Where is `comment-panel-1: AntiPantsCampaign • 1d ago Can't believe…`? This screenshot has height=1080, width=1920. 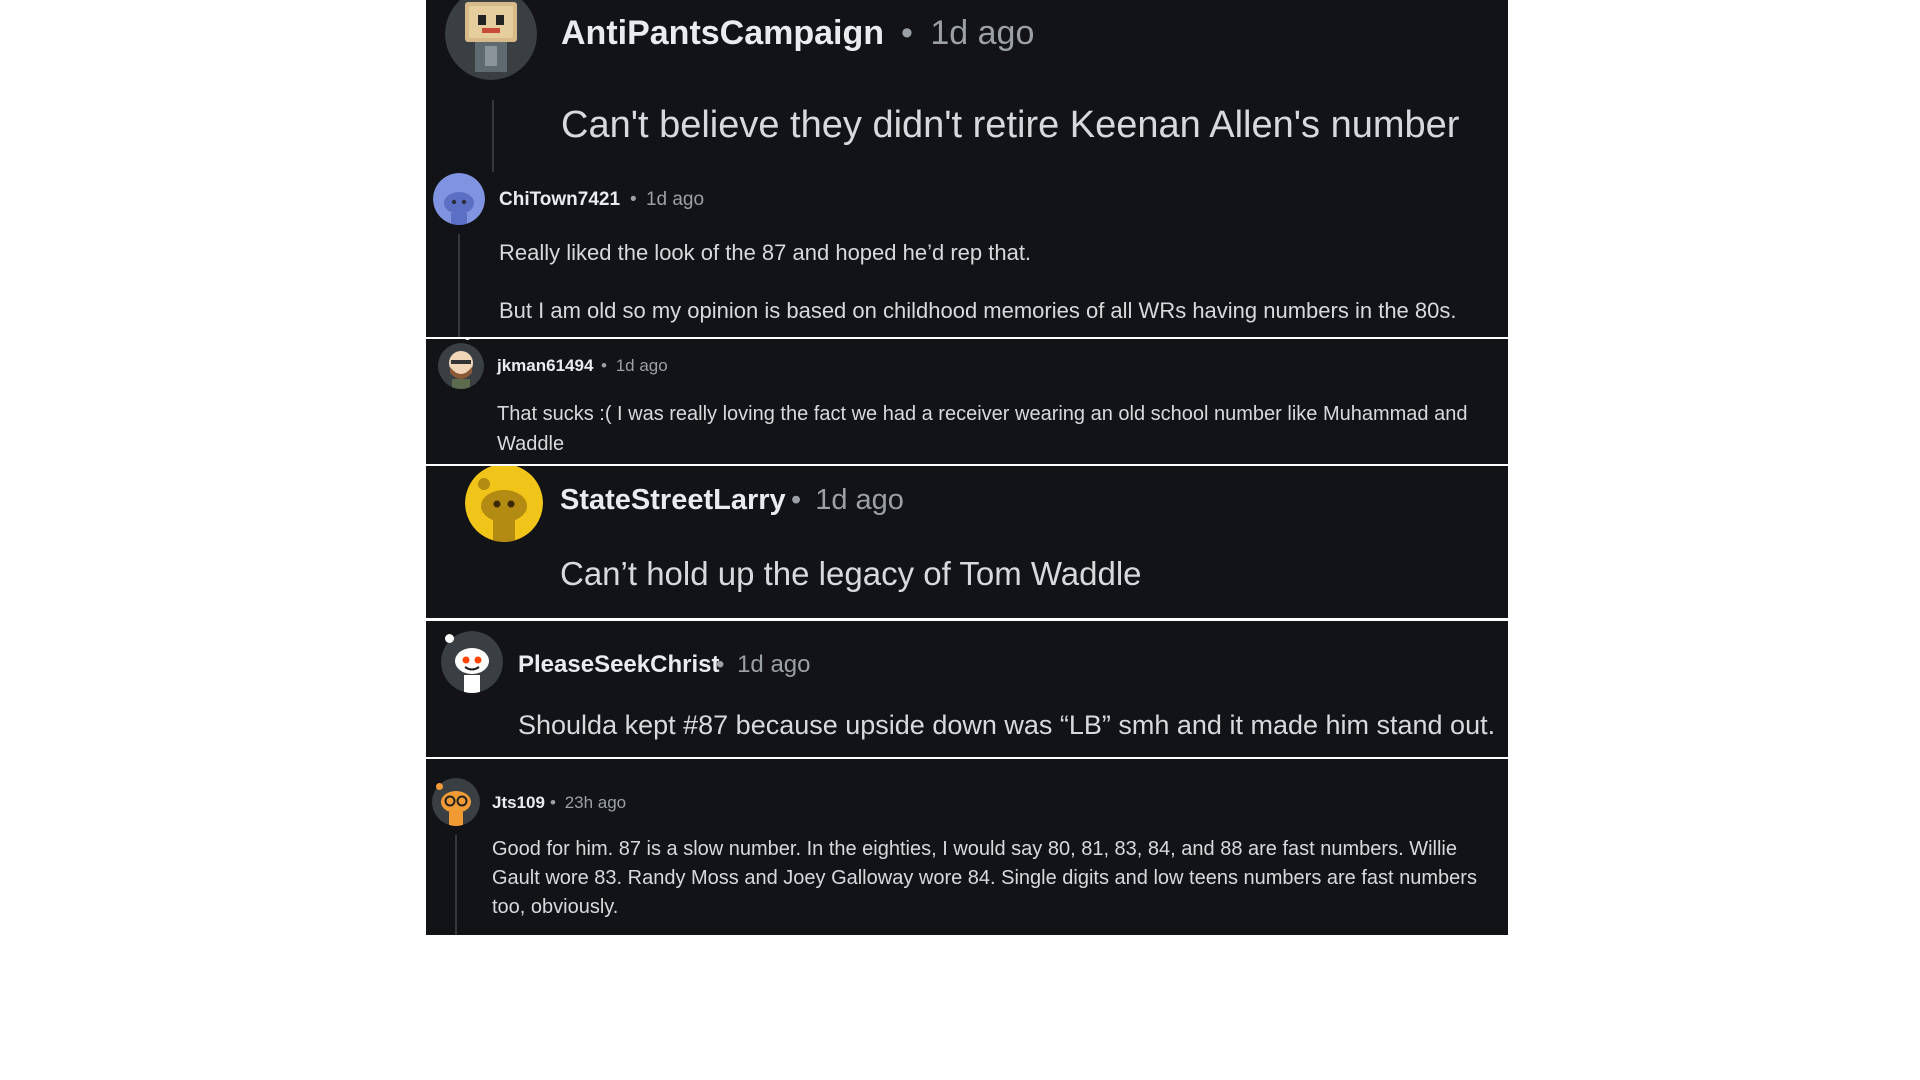 comment-panel-1: AntiPantsCampaign • 1d ago Can't believe… is located at coordinates (967, 86).